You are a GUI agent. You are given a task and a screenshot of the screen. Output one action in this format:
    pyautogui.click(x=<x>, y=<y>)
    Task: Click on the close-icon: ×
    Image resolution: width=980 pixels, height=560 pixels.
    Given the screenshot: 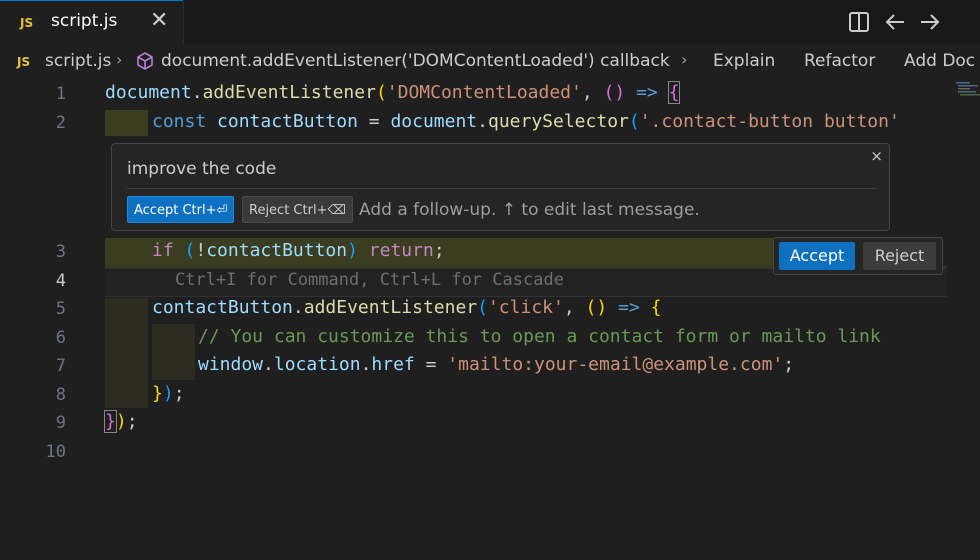 What is the action you would take?
    pyautogui.click(x=876, y=156)
    